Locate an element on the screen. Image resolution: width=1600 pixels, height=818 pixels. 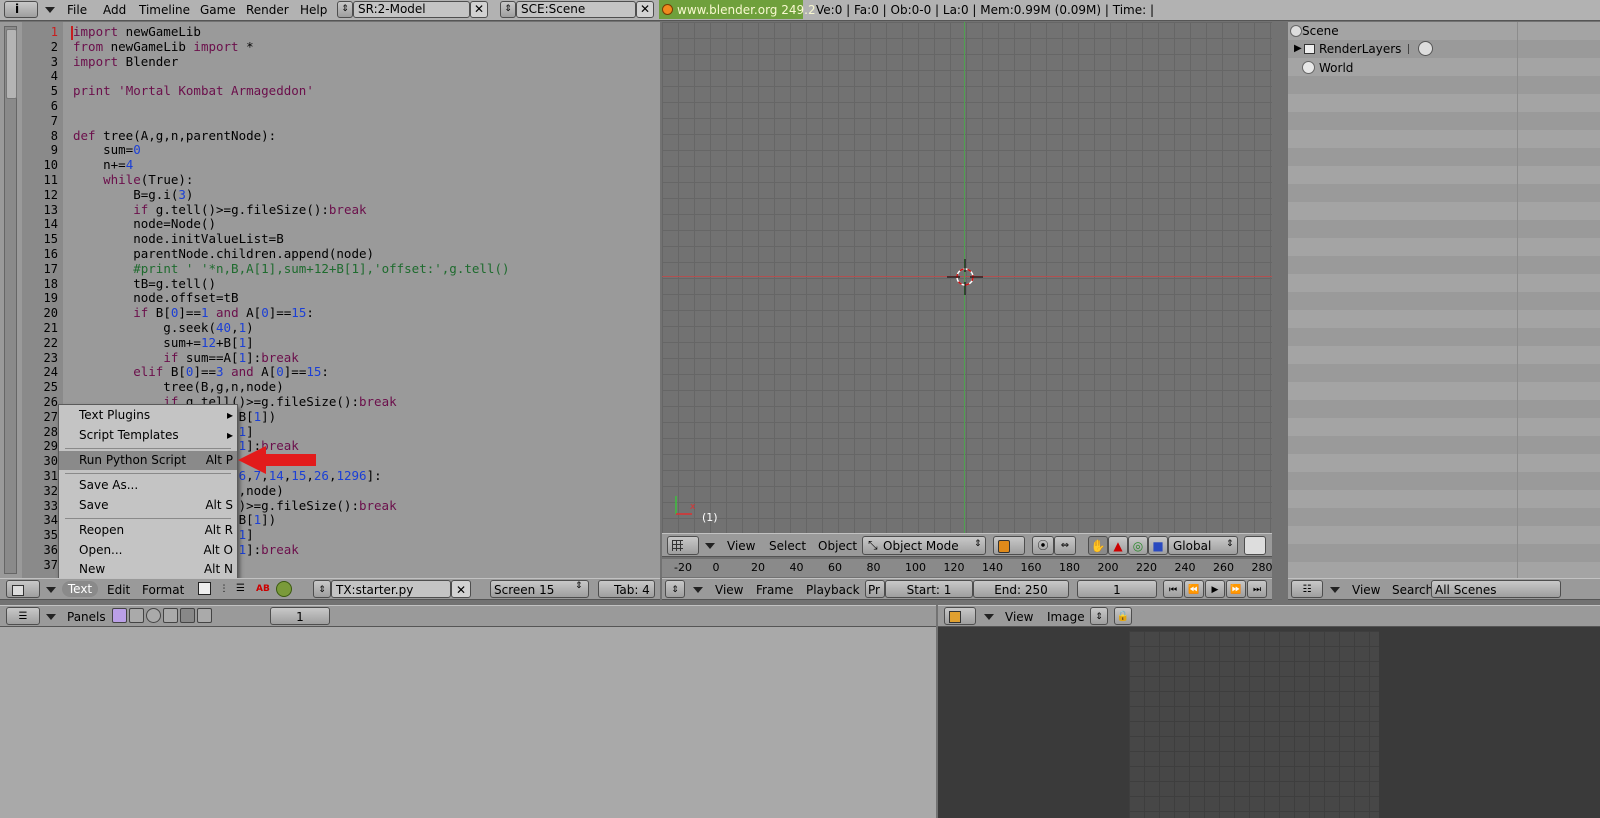
text-browse-button: ⇕ is located at coordinates (322, 589).